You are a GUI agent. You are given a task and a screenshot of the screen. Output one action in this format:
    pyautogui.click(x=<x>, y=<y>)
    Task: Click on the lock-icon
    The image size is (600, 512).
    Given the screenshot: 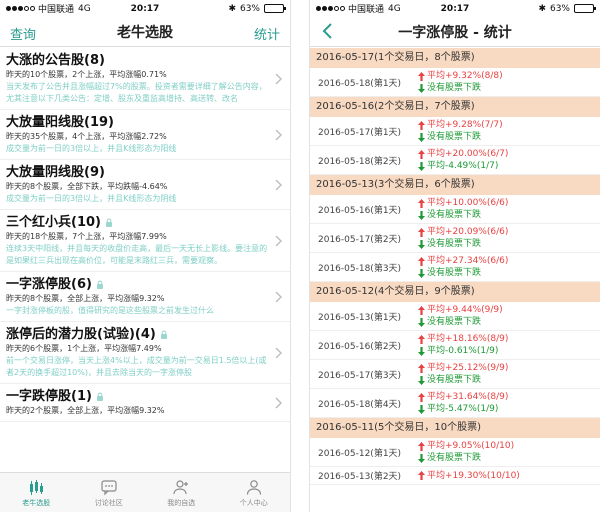 What is the action you would take?
    pyautogui.click(x=99, y=396)
    